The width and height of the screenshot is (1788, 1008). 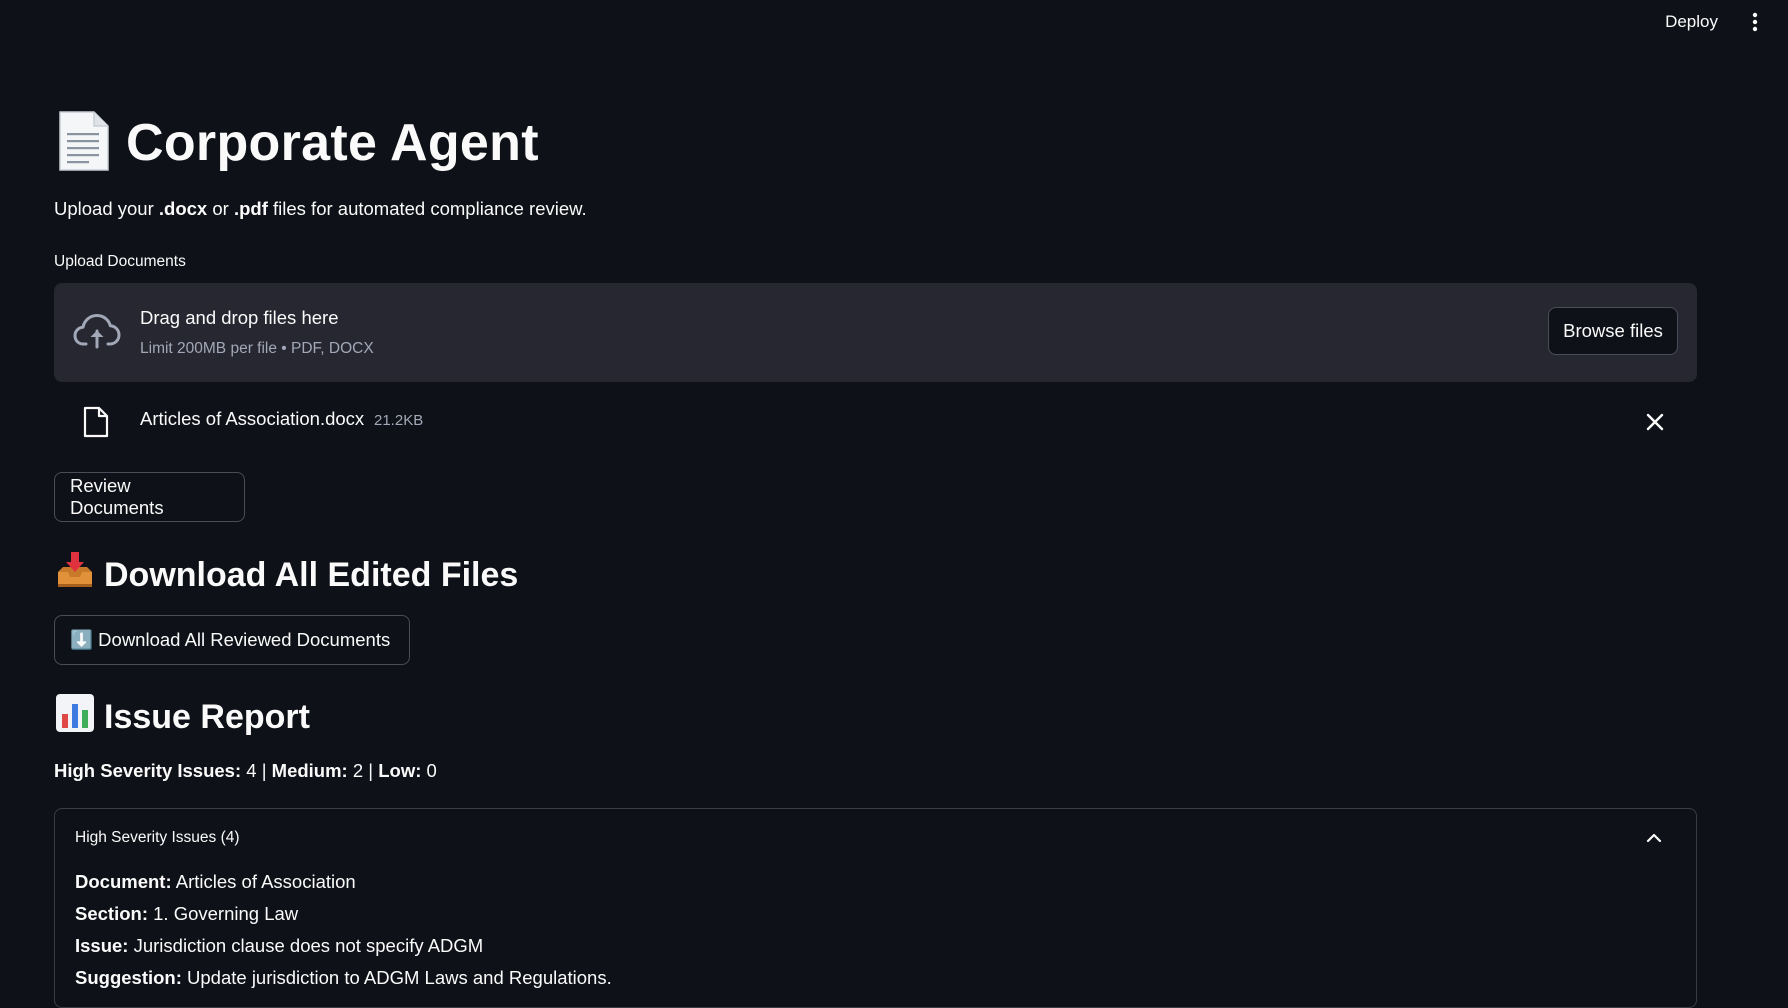 I want to click on deploy-button: Deploy, so click(x=1691, y=22).